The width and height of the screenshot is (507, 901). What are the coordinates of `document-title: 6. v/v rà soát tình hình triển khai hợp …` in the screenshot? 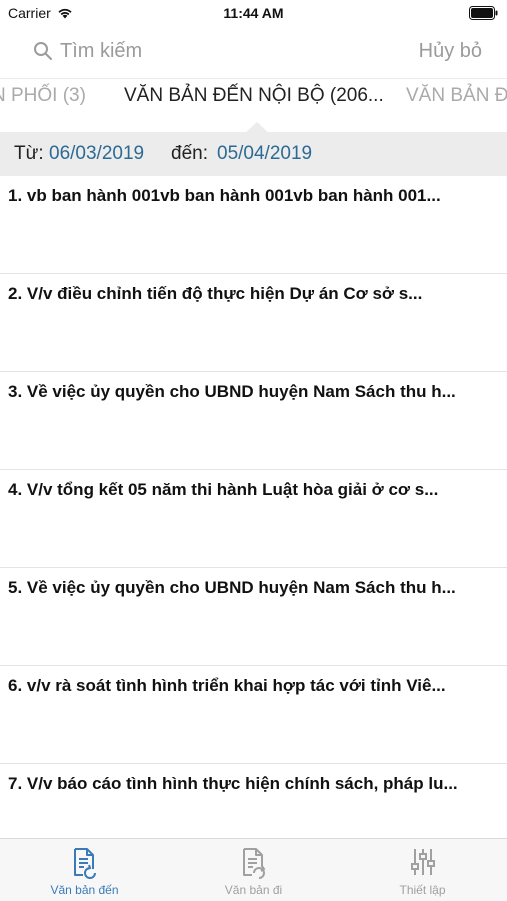 It's located at (227, 685).